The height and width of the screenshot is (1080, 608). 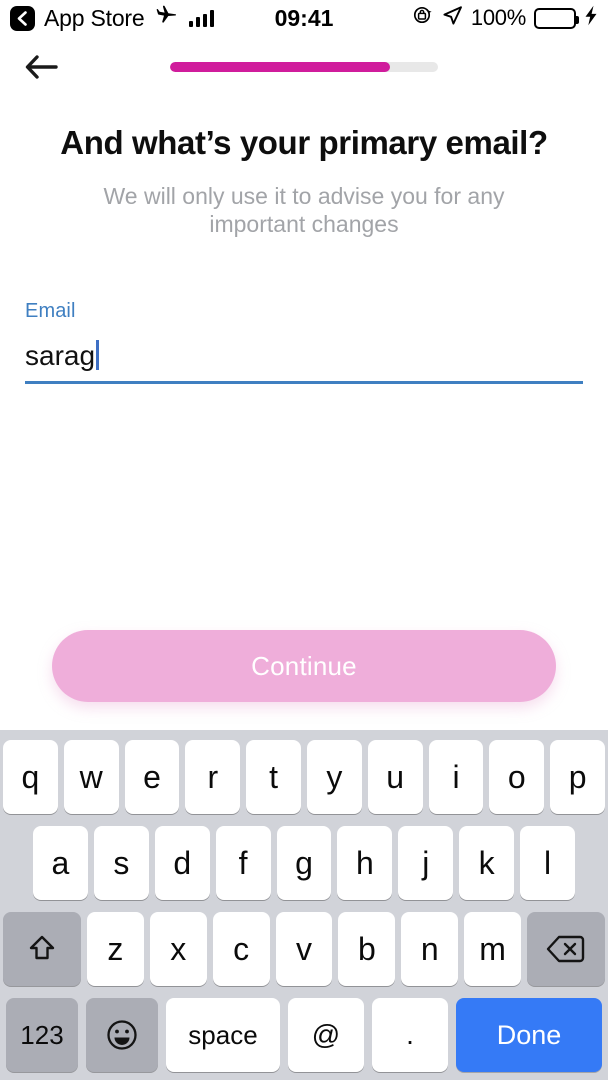 What do you see at coordinates (243, 863) in the screenshot?
I see `key-f: f` at bounding box center [243, 863].